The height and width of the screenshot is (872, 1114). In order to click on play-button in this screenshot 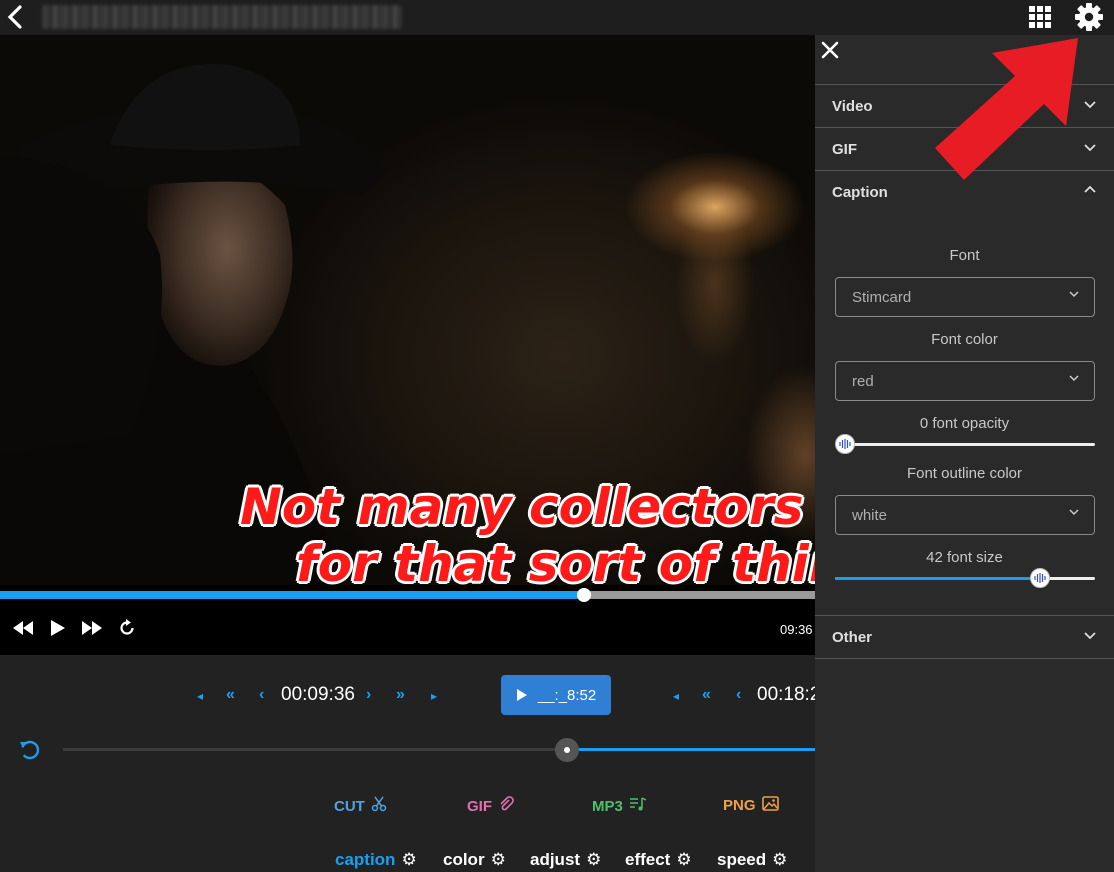, I will do `click(58, 628)`.